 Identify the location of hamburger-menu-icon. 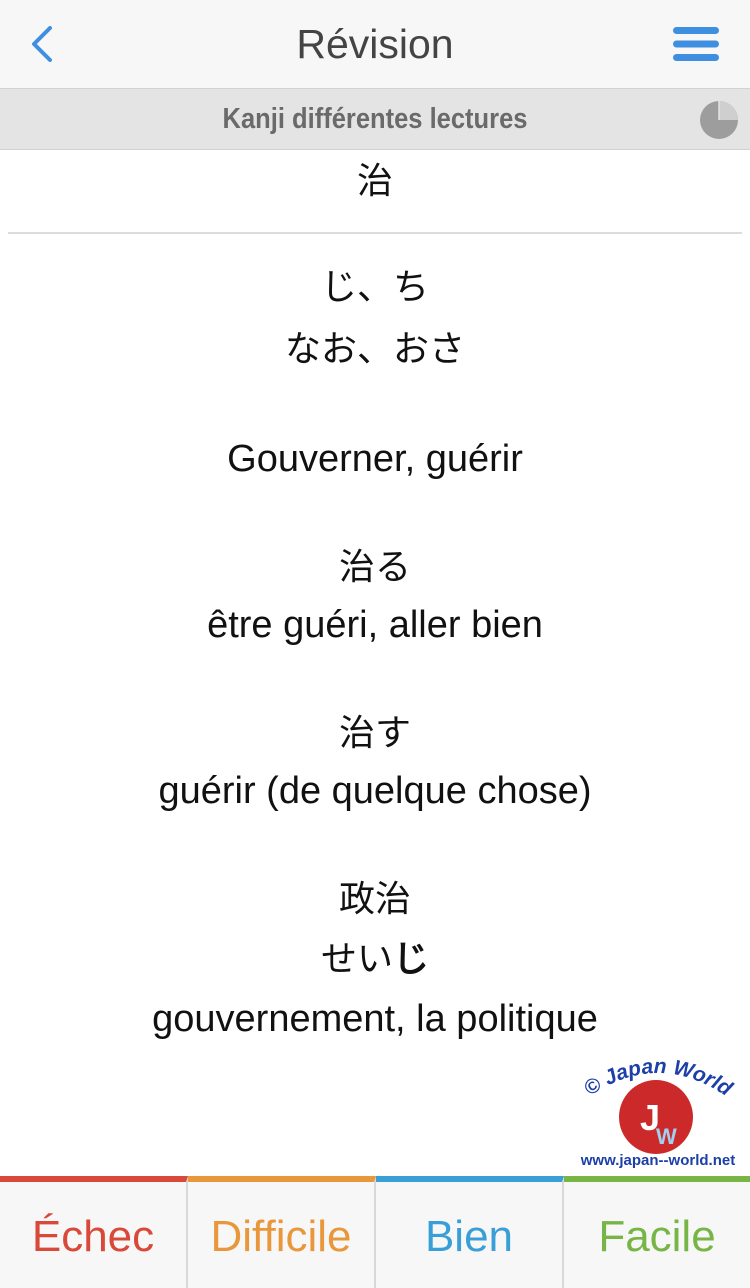
(696, 44).